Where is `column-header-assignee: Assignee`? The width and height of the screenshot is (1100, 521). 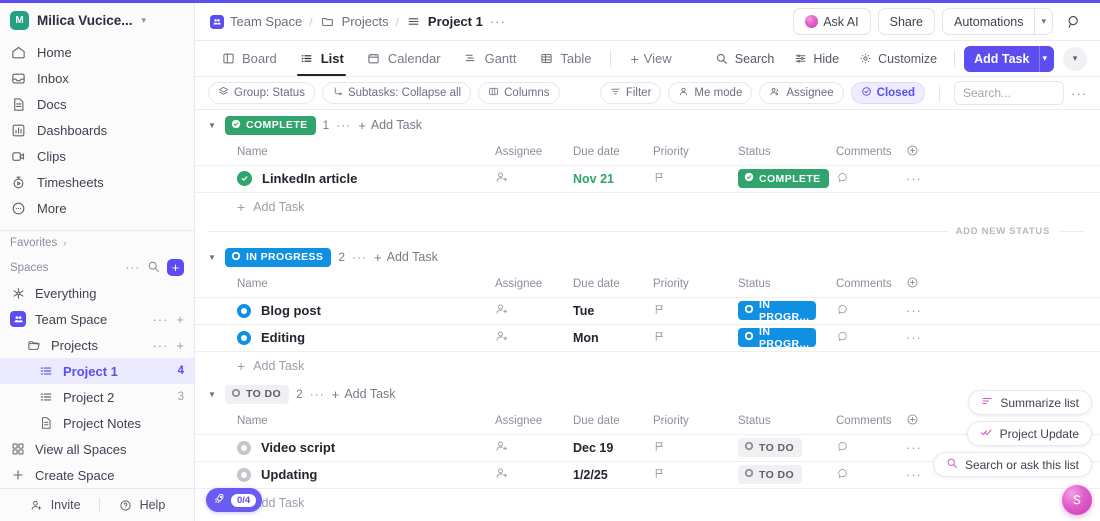
column-header-assignee: Assignee is located at coordinates (534, 152).